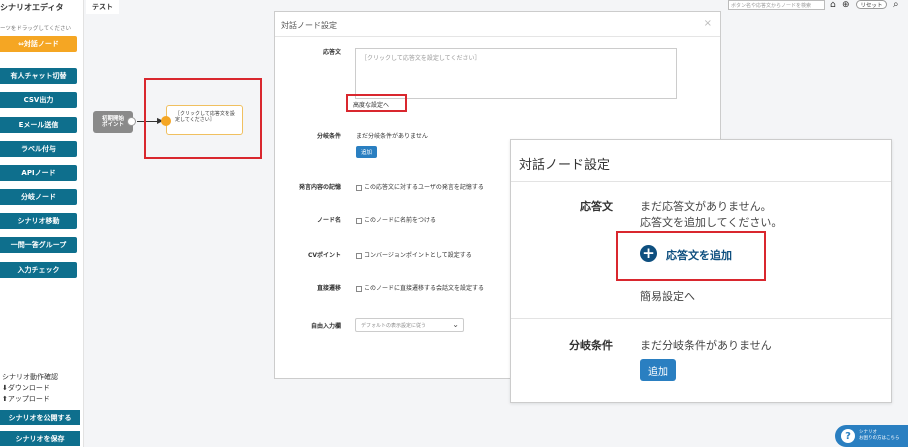 Image resolution: width=908 pixels, height=447 pixels. What do you see at coordinates (359, 187) in the screenshot?
I see `record-checkbox` at bounding box center [359, 187].